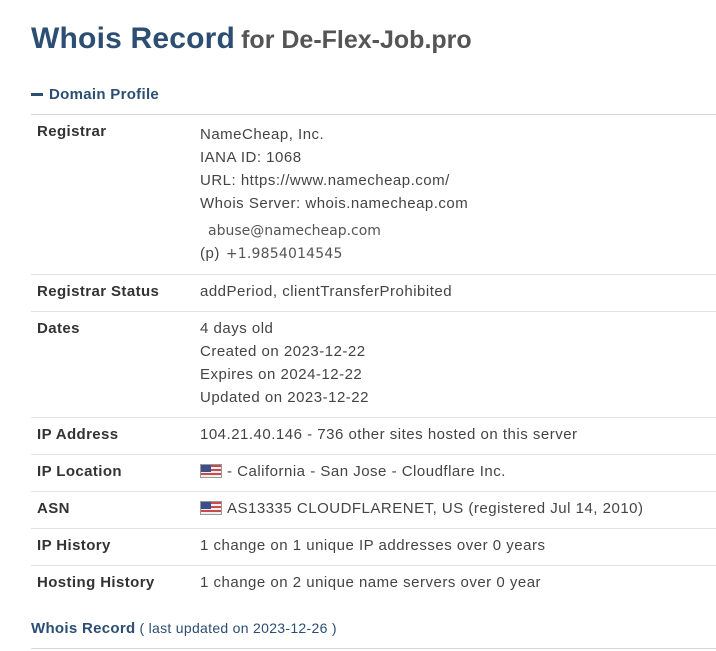 This screenshot has height=651, width=716. What do you see at coordinates (37, 94) in the screenshot?
I see `minus-icon` at bounding box center [37, 94].